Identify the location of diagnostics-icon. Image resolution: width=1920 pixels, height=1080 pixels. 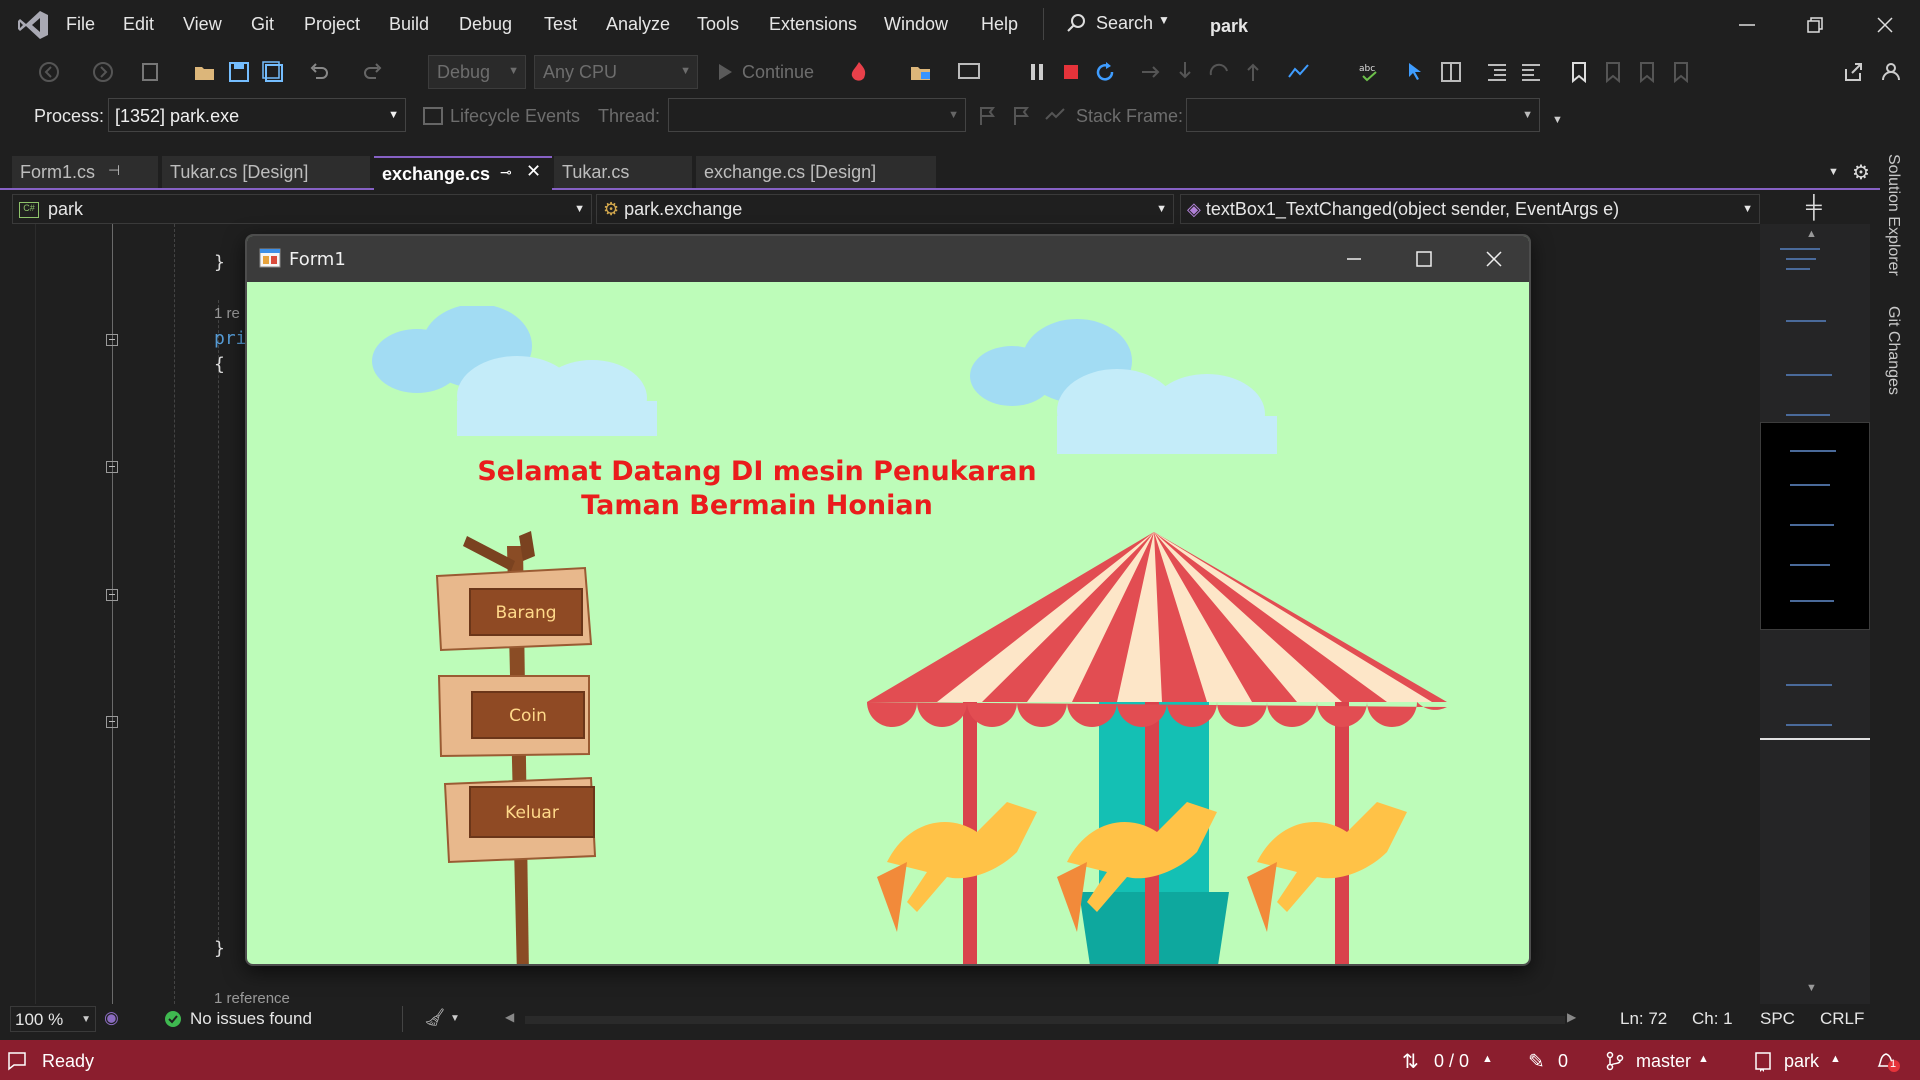
(1299, 72).